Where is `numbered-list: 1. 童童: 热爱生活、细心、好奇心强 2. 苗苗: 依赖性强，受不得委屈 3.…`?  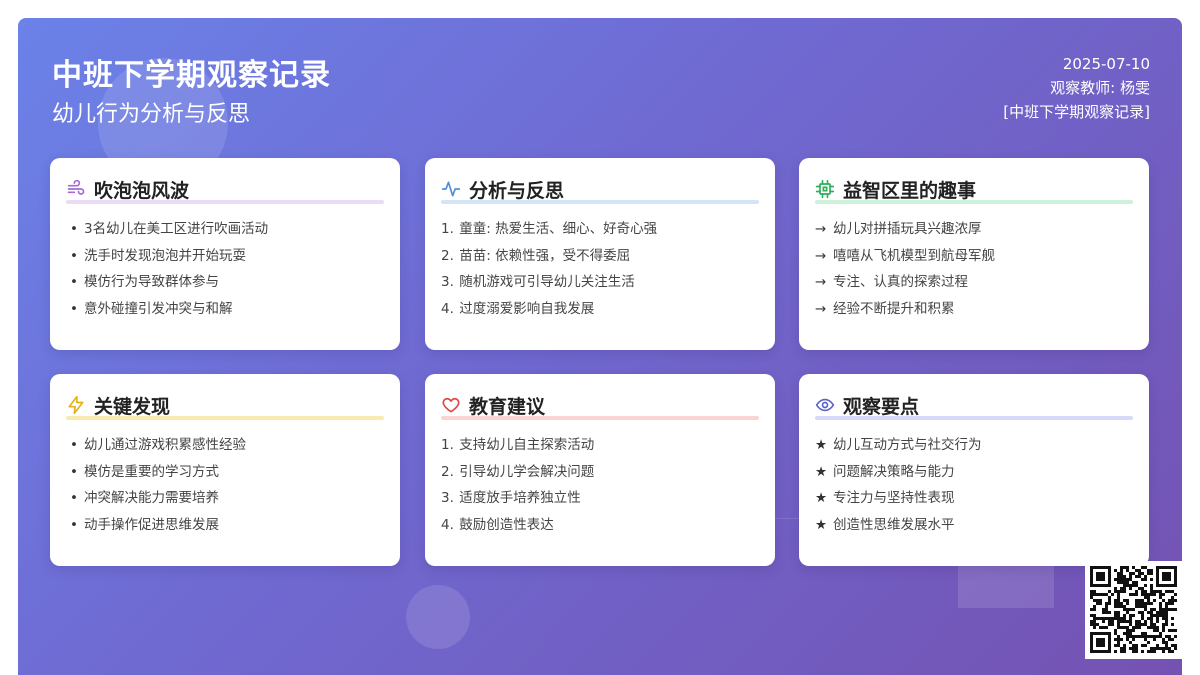
numbered-list: 1. 童童: 热爱生活、细心、好奇心强 2. 苗苗: 依赖性强，受不得委屈 3.… is located at coordinates (600, 269).